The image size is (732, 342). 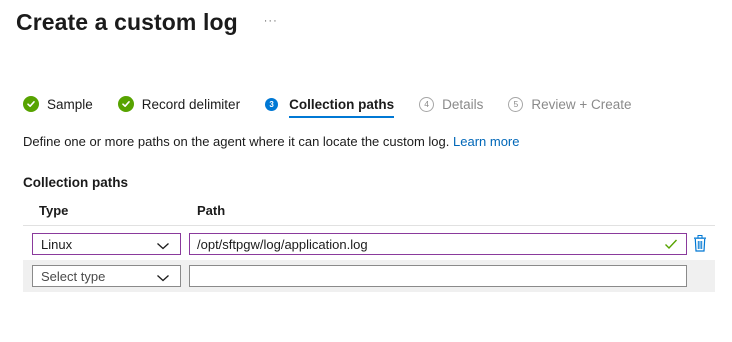 I want to click on step-number-badge: 3, so click(x=272, y=104).